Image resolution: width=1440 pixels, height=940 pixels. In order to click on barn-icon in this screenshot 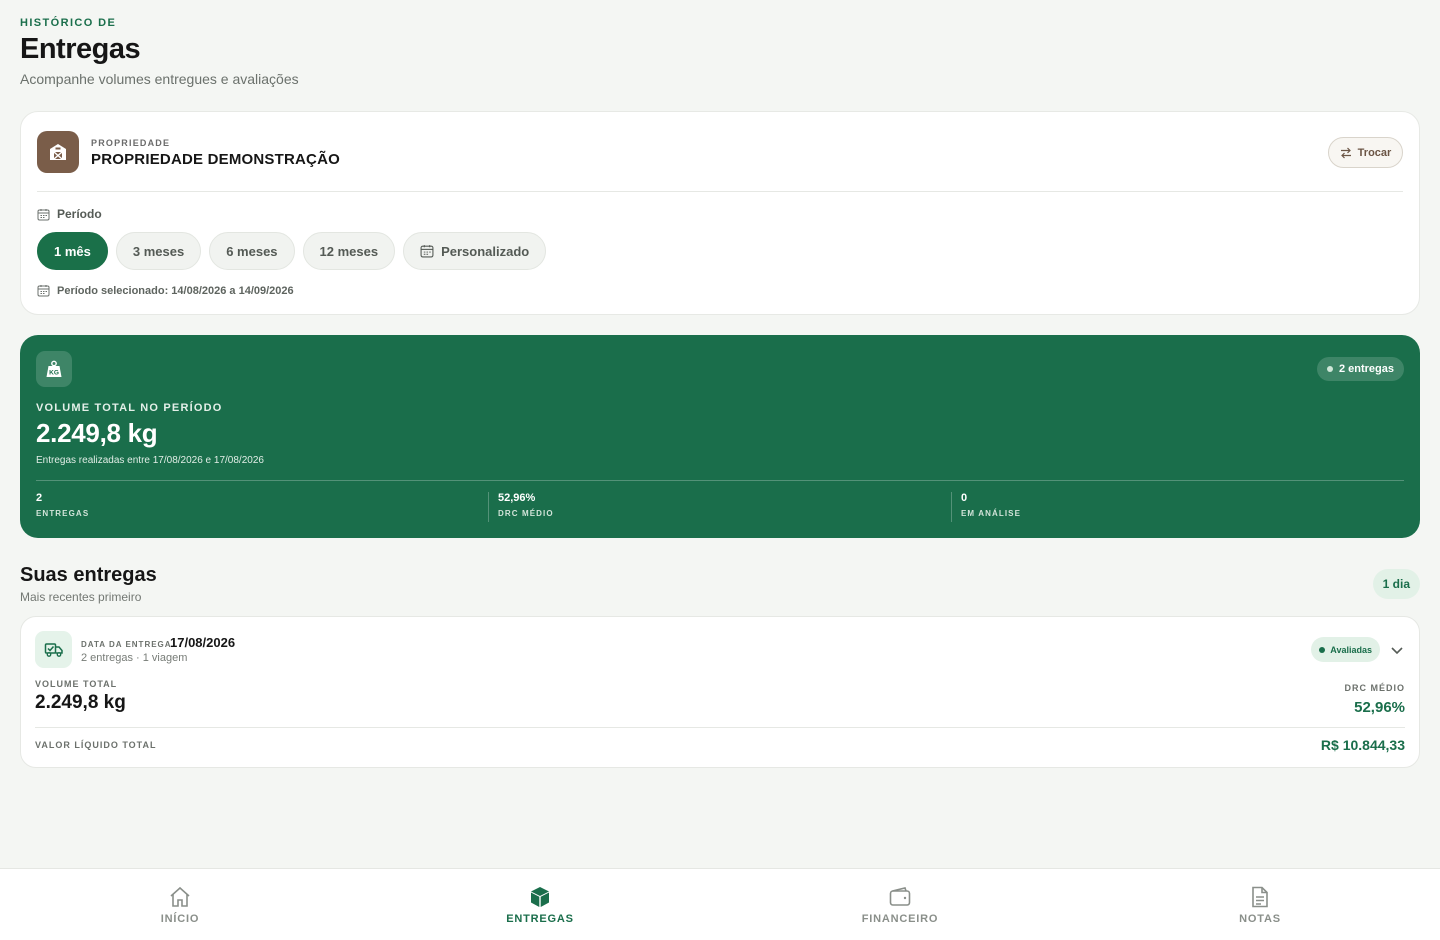, I will do `click(58, 152)`.